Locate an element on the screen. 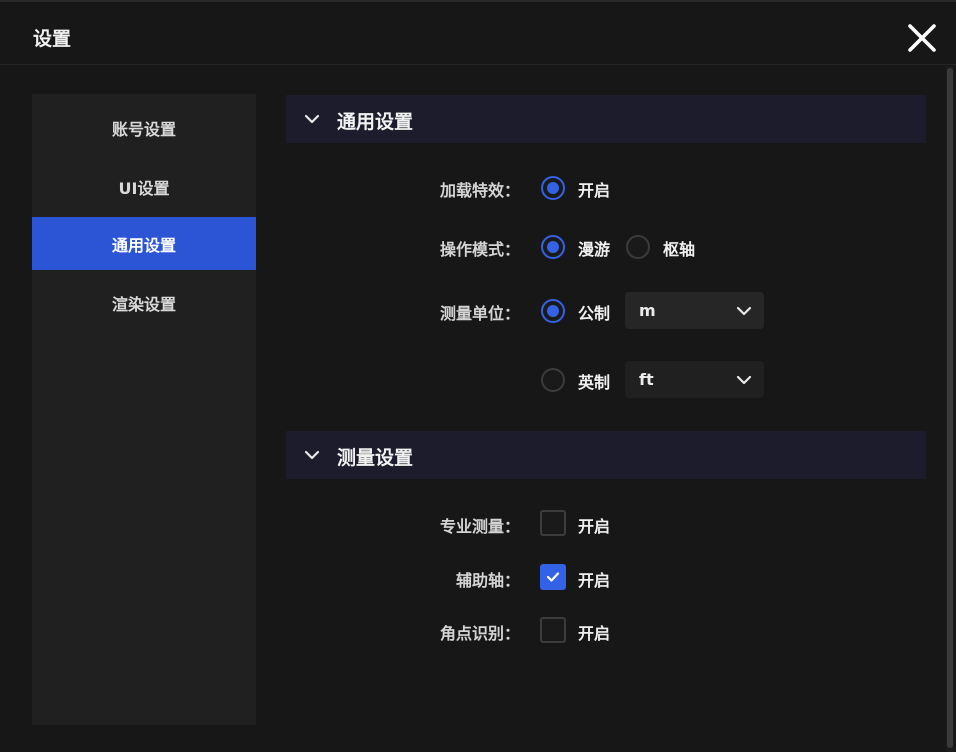 The height and width of the screenshot is (752, 956). aux-axis-checkbox is located at coordinates (553, 577).